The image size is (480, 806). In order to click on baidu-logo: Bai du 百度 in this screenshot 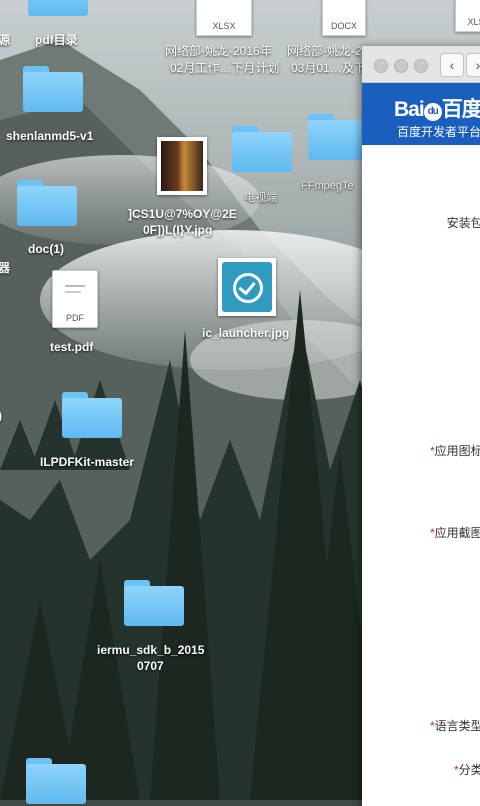, I will do `click(437, 108)`.